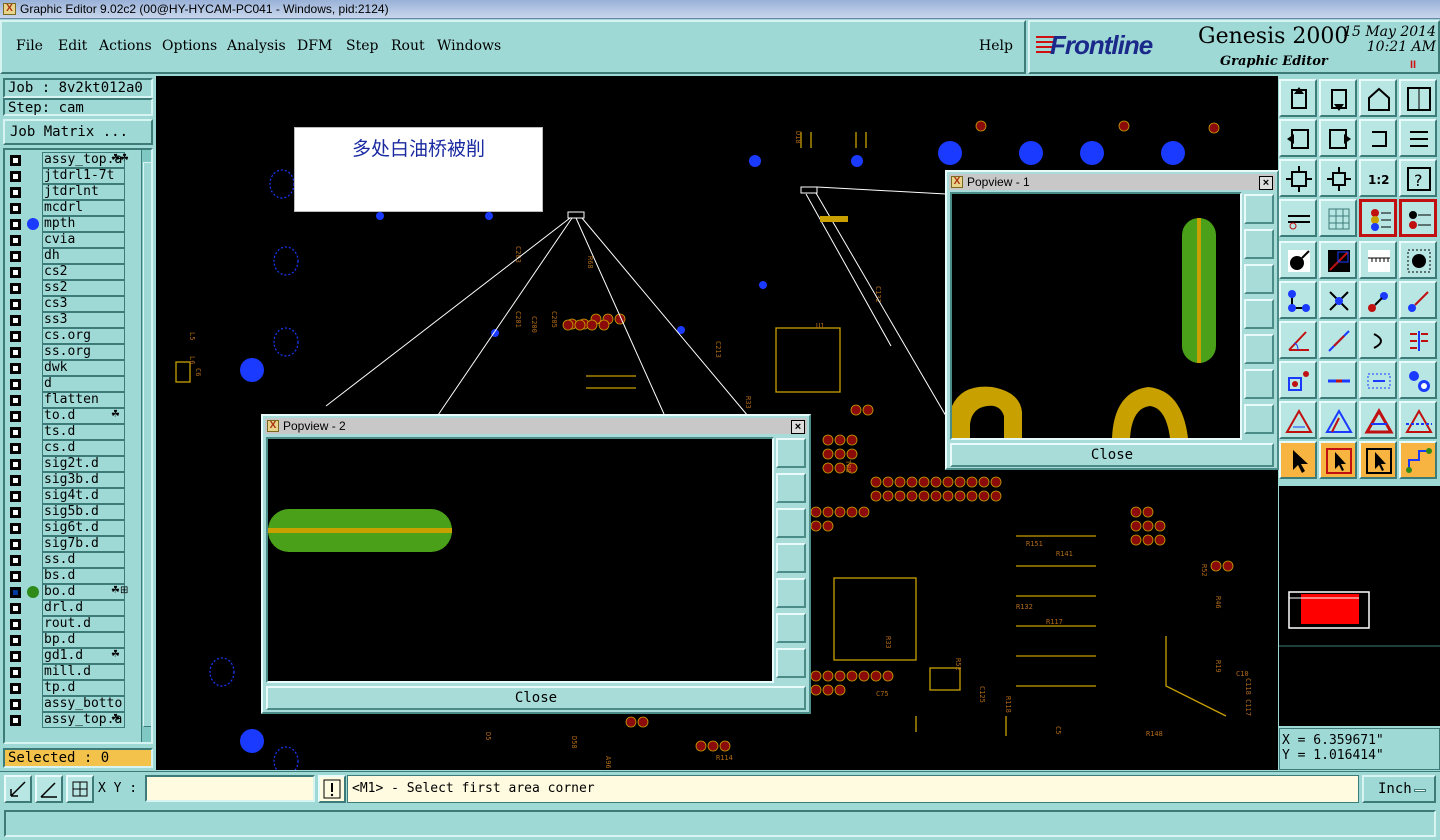 The image size is (1440, 840). What do you see at coordinates (791, 523) in the screenshot?
I see `popview-2-pan-down-icon` at bounding box center [791, 523].